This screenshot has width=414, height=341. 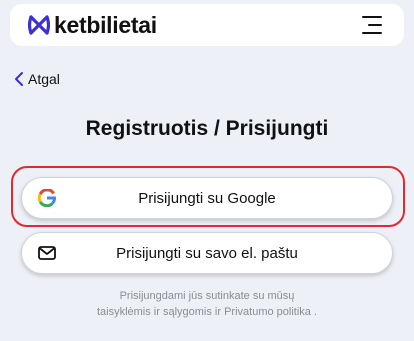 What do you see at coordinates (371, 25) in the screenshot?
I see `hamburger-menu-icon` at bounding box center [371, 25].